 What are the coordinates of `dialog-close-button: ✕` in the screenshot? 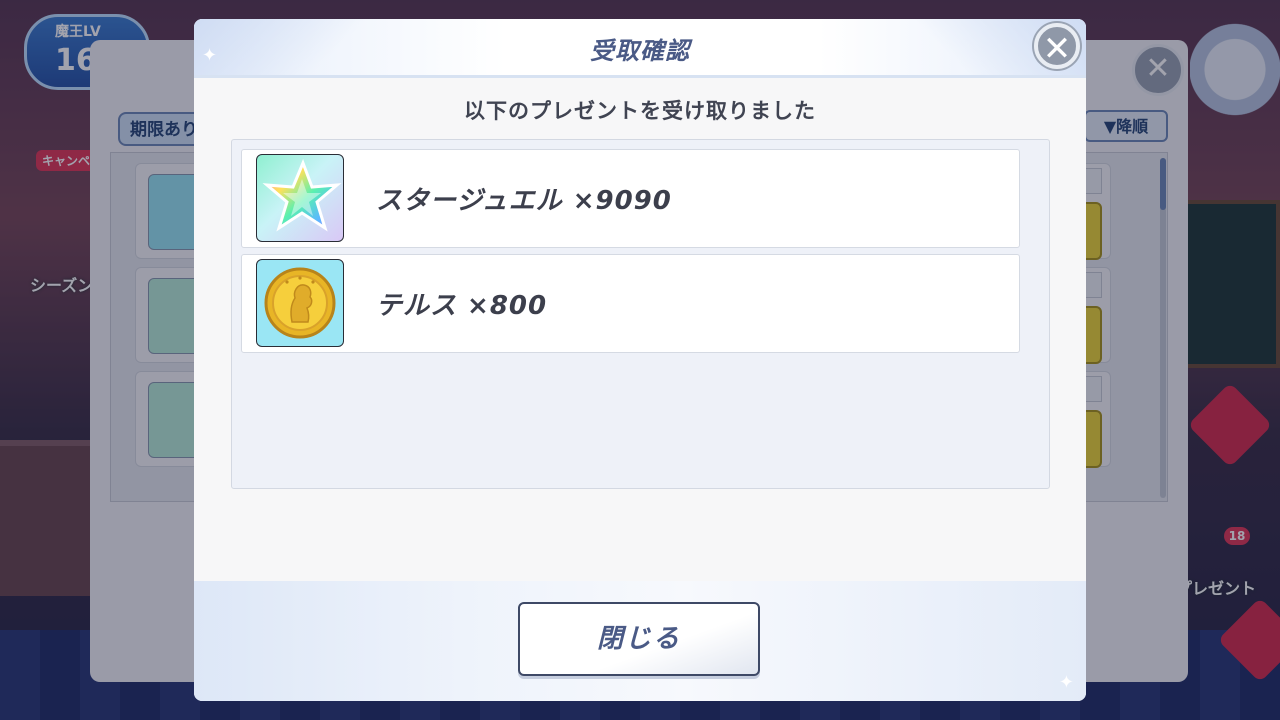 It's located at (1057, 46).